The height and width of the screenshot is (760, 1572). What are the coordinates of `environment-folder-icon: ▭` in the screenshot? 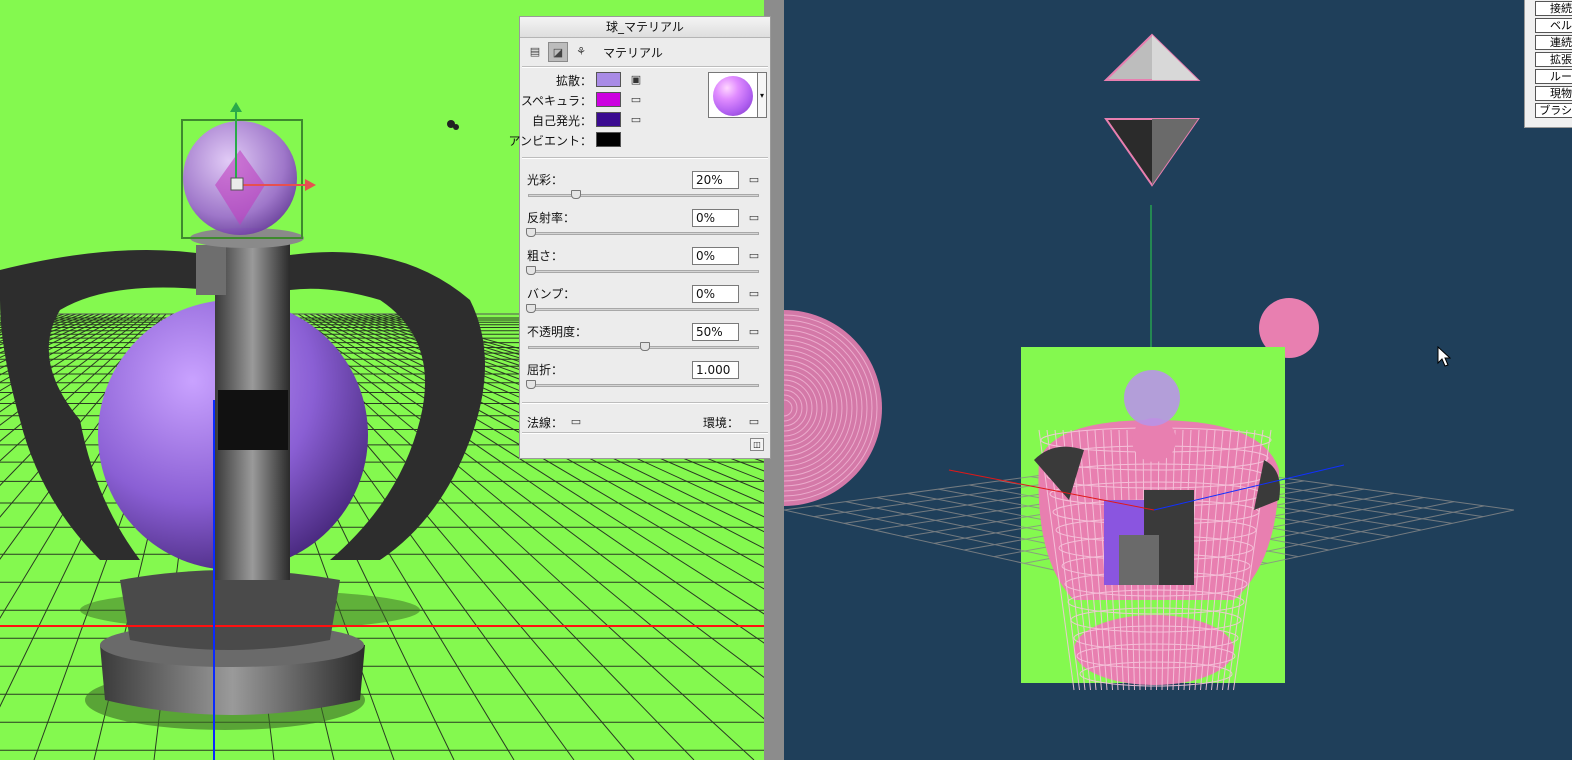 It's located at (754, 422).